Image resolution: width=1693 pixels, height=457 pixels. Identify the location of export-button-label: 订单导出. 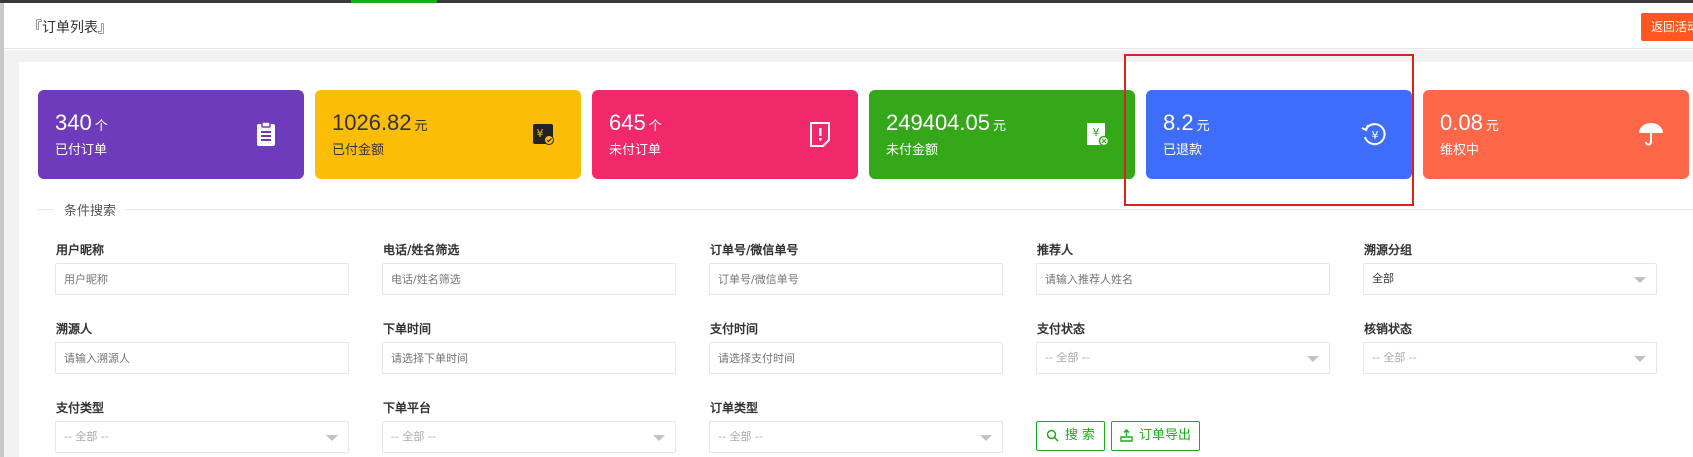
(1164, 435).